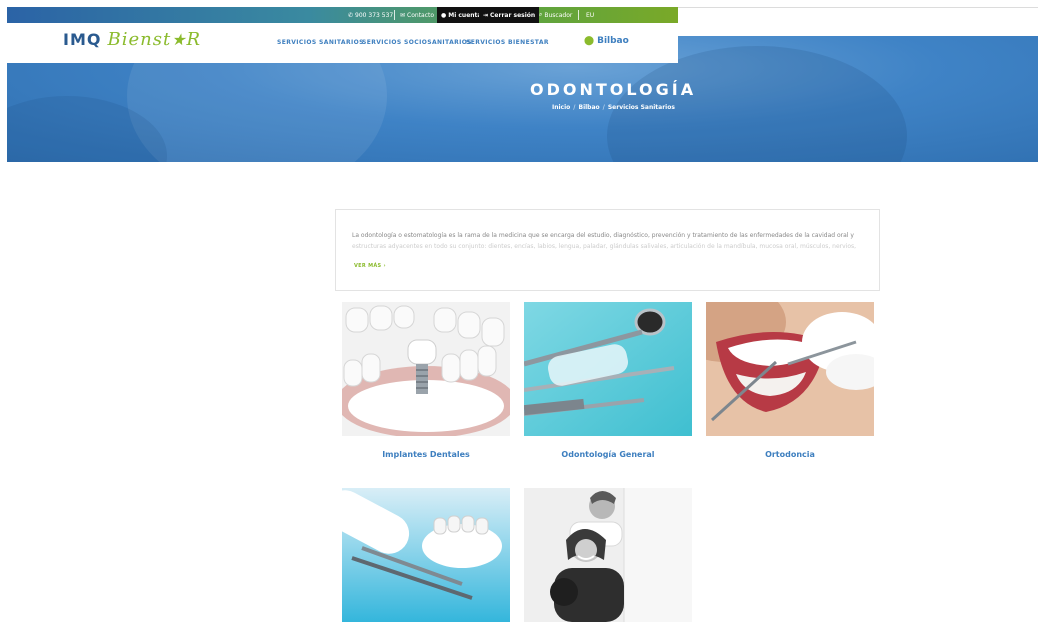 This screenshot has height=622, width=1038. I want to click on top-border-line, so click(858, 7).